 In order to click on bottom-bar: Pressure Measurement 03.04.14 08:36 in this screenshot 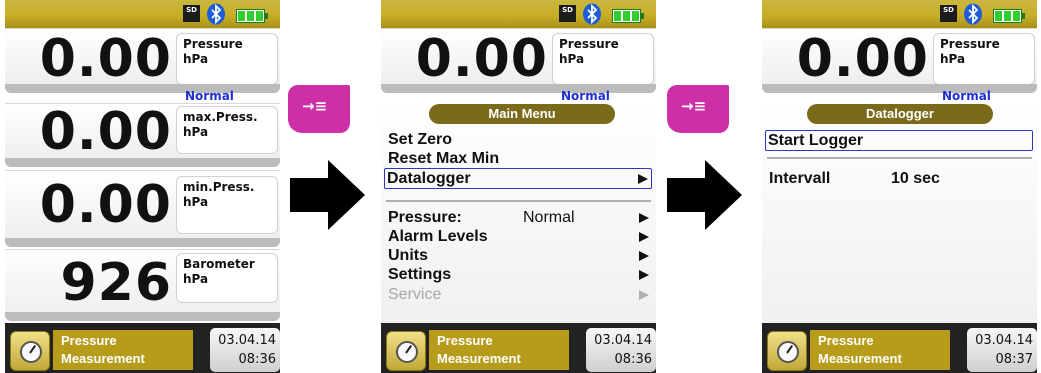, I will do `click(518, 348)`.